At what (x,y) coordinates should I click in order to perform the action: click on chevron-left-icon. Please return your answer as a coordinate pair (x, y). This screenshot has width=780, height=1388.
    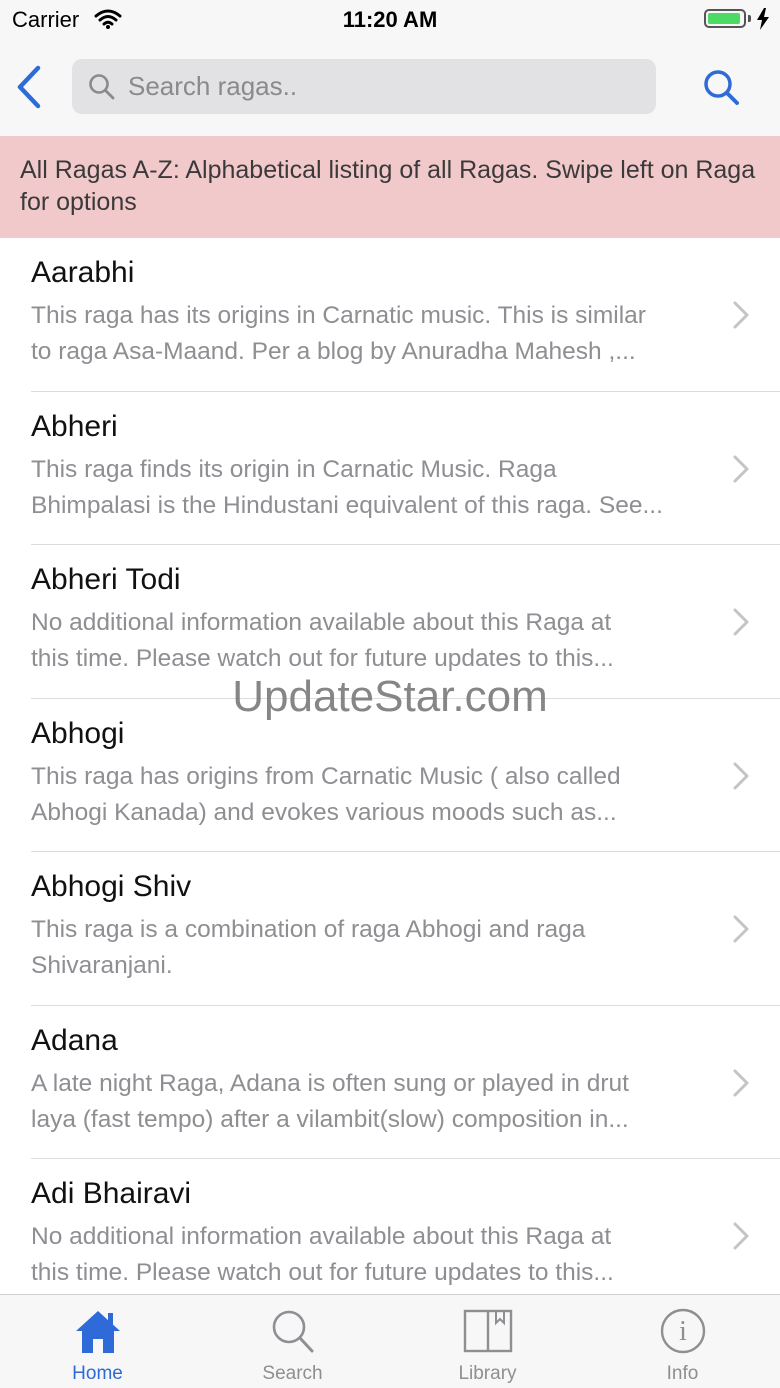
    Looking at the image, I should click on (30, 90).